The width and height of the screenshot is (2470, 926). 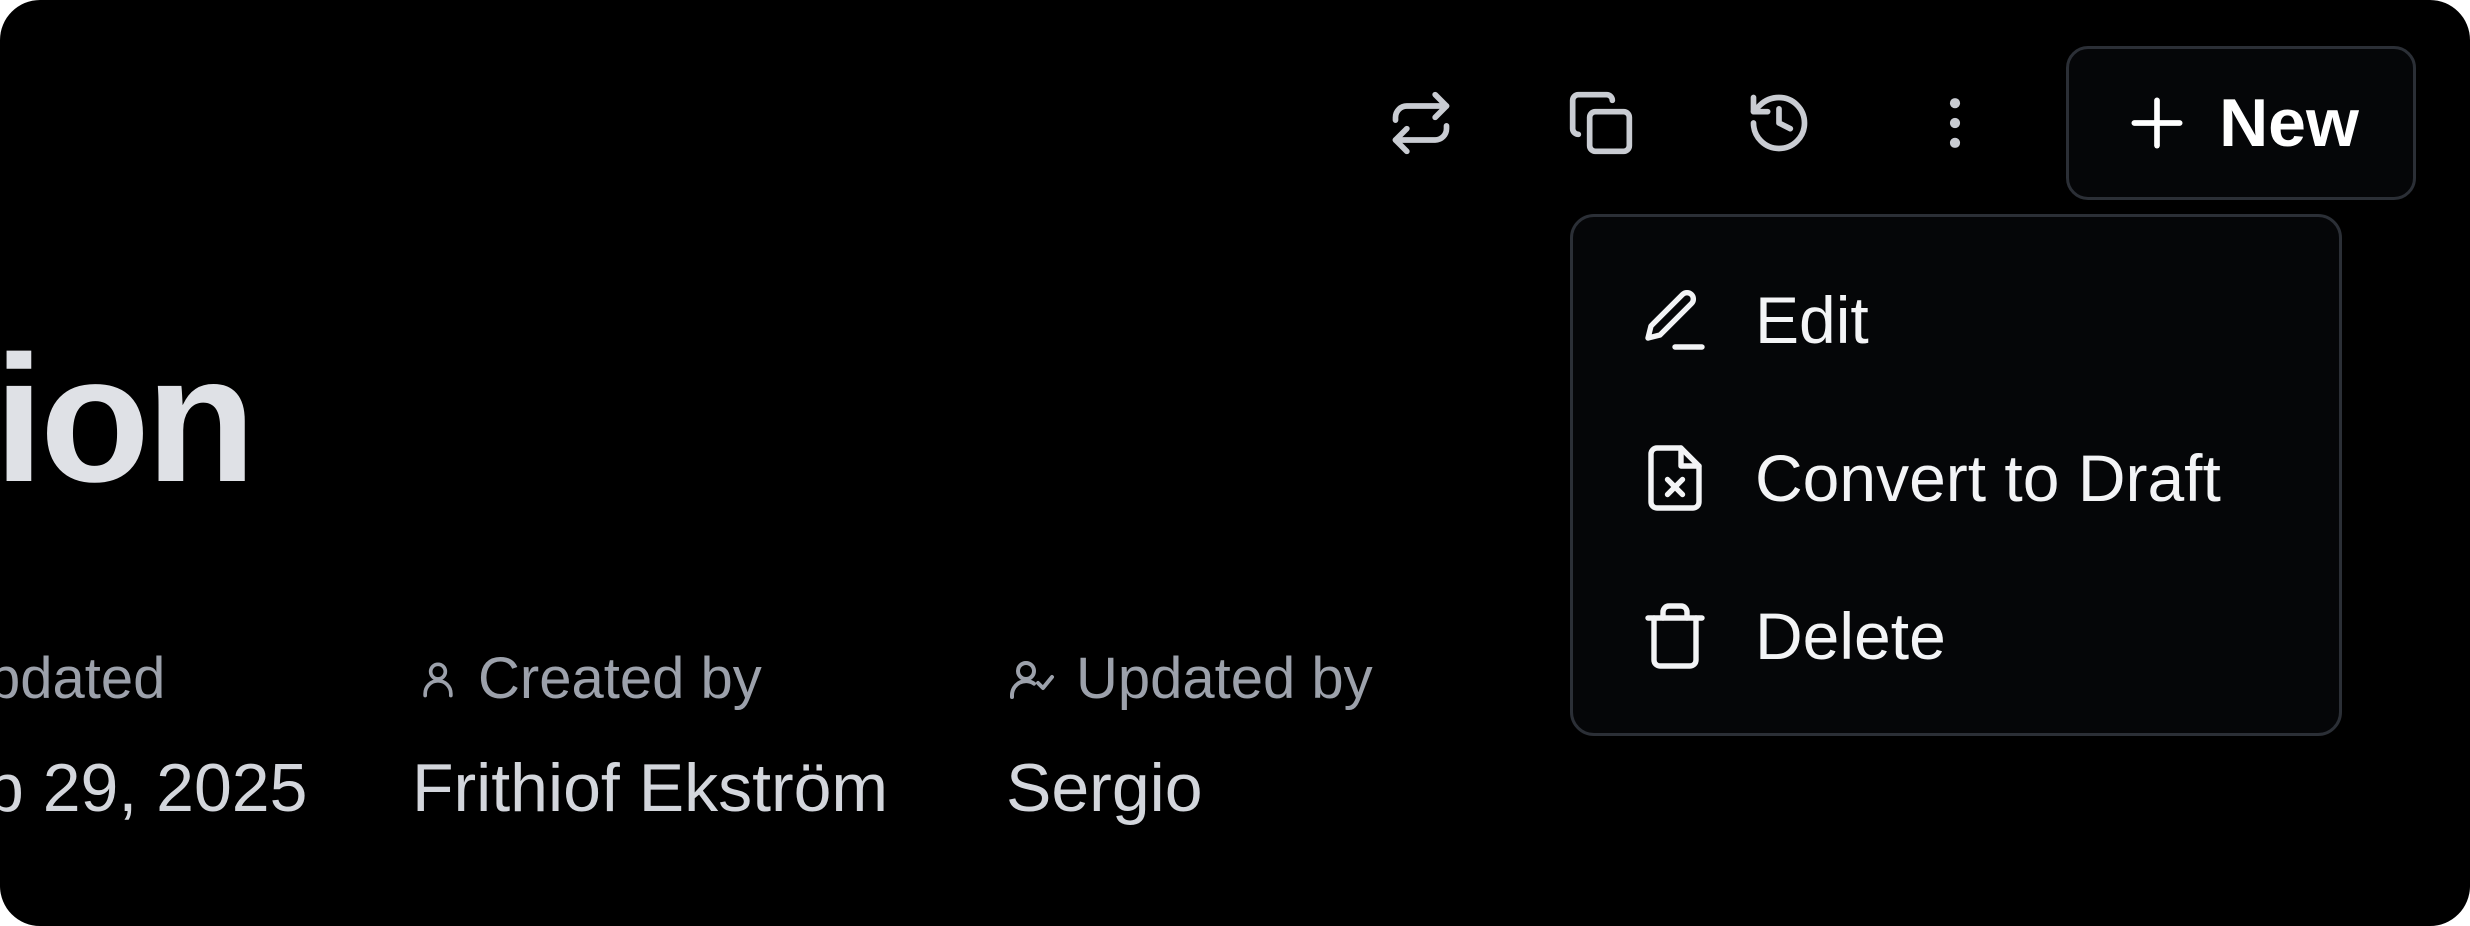 What do you see at coordinates (128, 419) in the screenshot?
I see `page-title: ion` at bounding box center [128, 419].